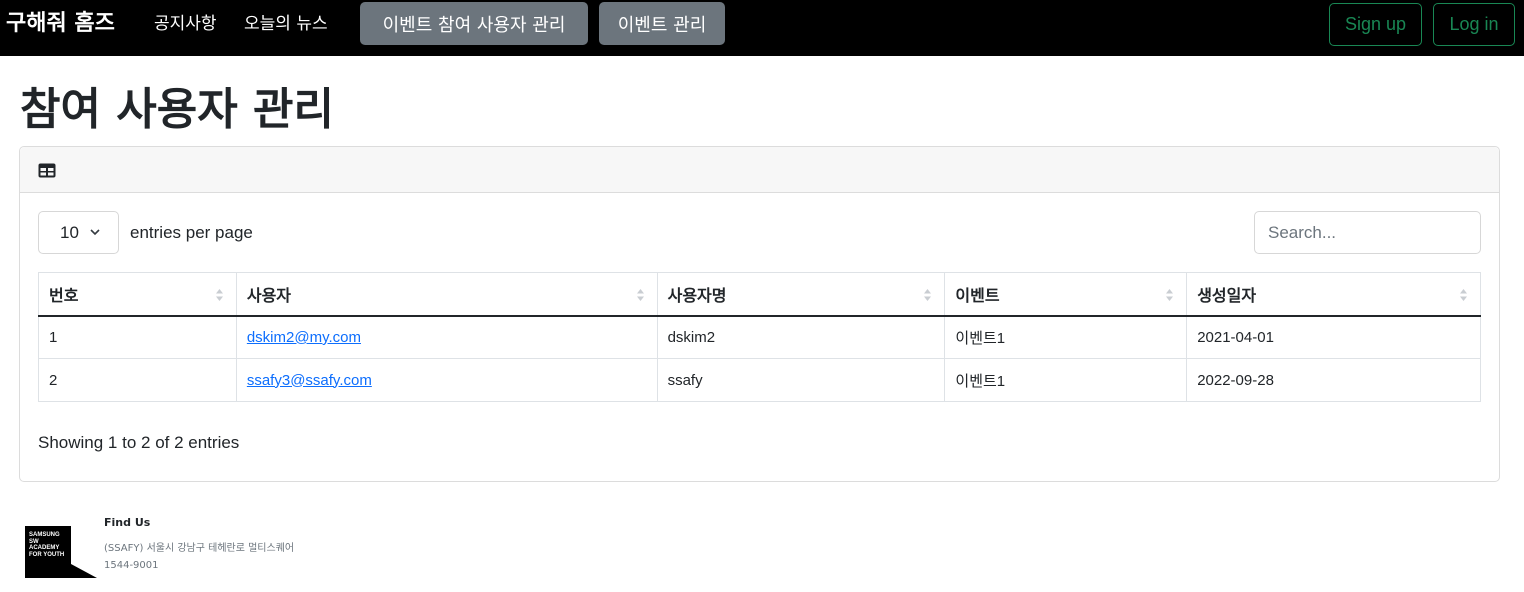 This screenshot has height=592, width=1524. Describe the element at coordinates (1333, 294) in the screenshot. I see `column-header-created-date: 생성일자` at that location.